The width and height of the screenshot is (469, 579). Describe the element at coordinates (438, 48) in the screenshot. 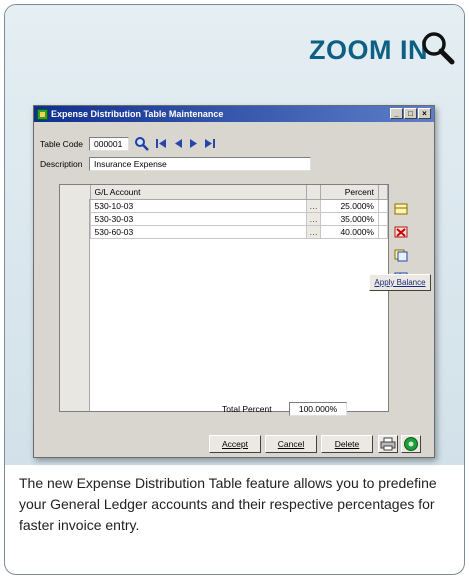

I see `zoom-magnifier-icon` at that location.